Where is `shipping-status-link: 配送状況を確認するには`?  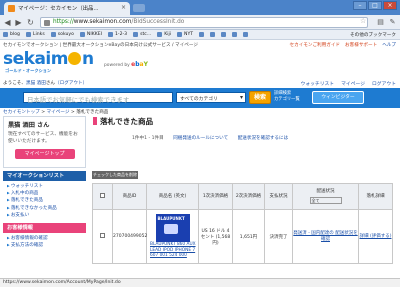 shipping-status-link: 配送状況を確認するには is located at coordinates (263, 138).